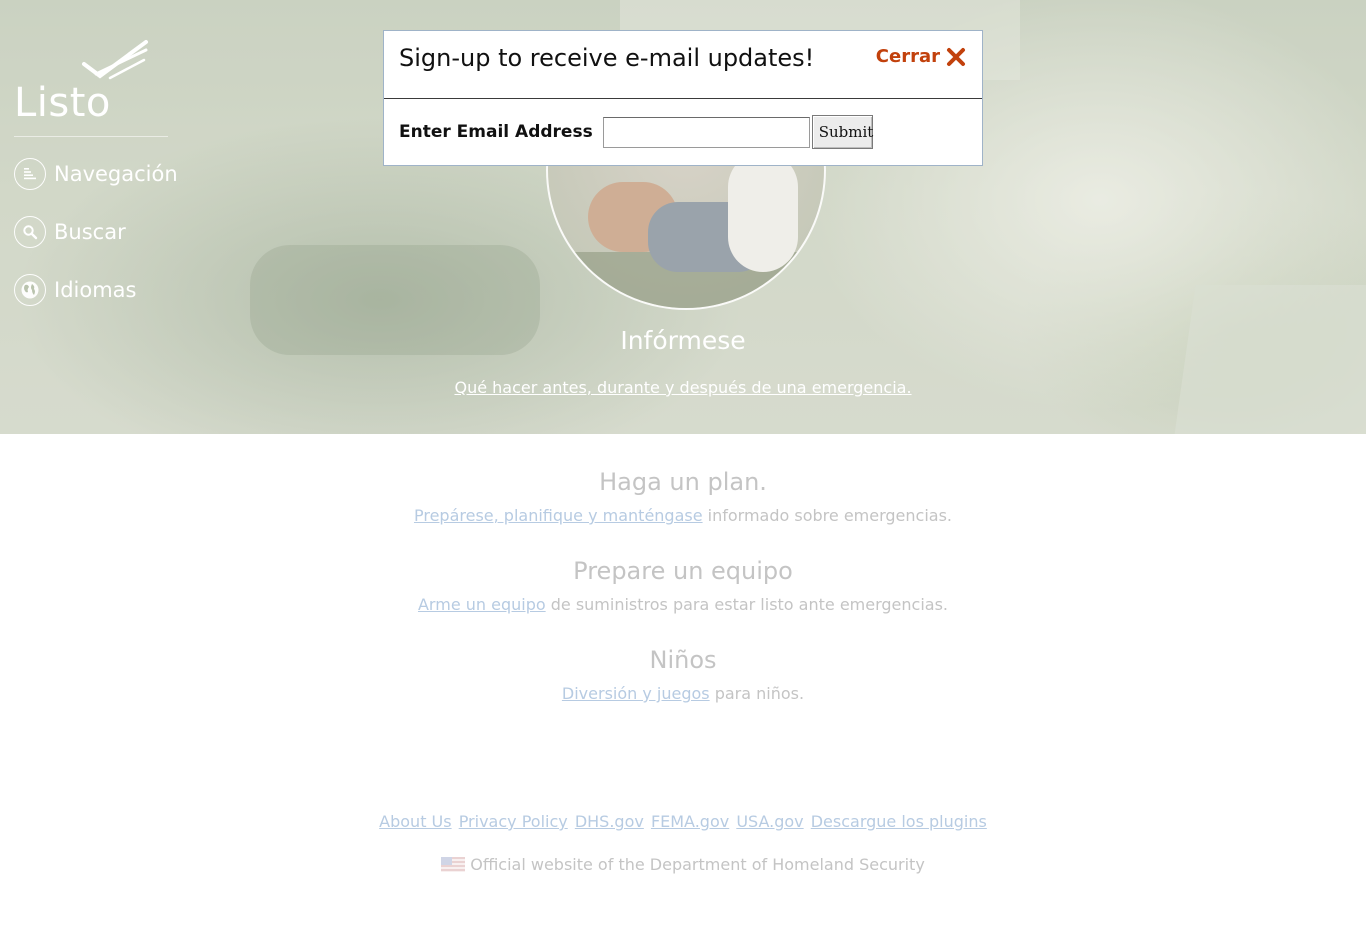 The image size is (1366, 942). I want to click on close-button: Cerrar, so click(921, 56).